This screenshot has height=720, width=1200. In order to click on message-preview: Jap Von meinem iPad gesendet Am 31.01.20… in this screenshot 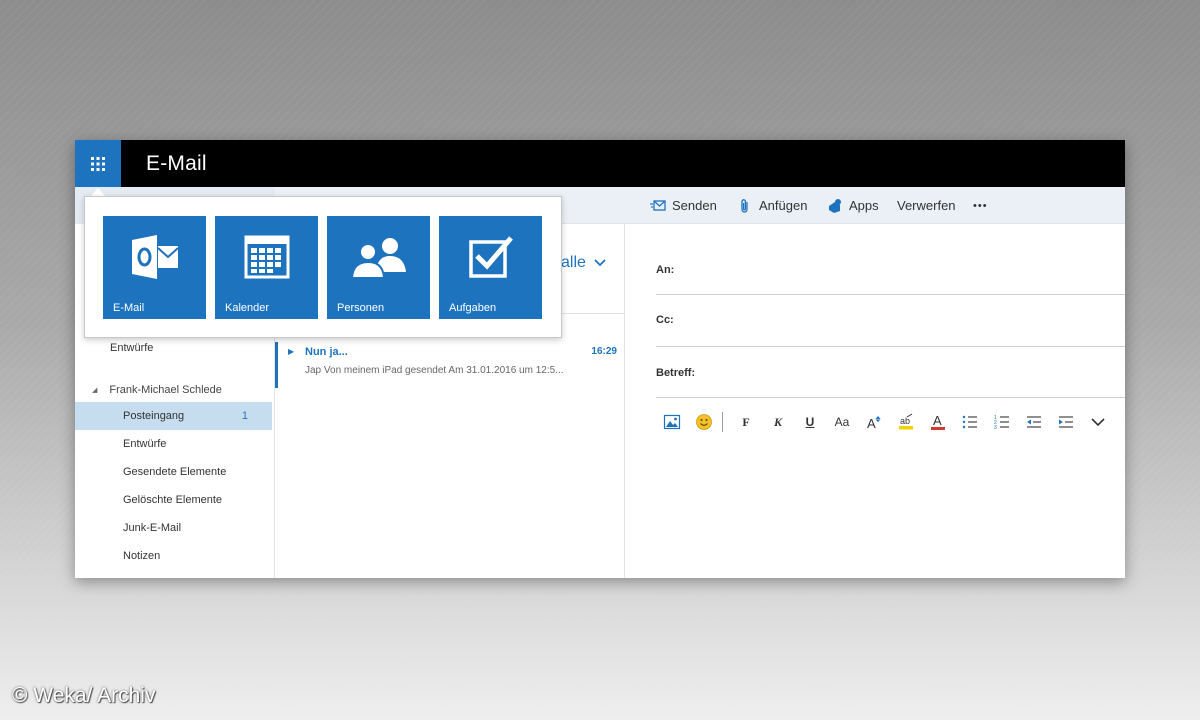, I will do `click(434, 370)`.